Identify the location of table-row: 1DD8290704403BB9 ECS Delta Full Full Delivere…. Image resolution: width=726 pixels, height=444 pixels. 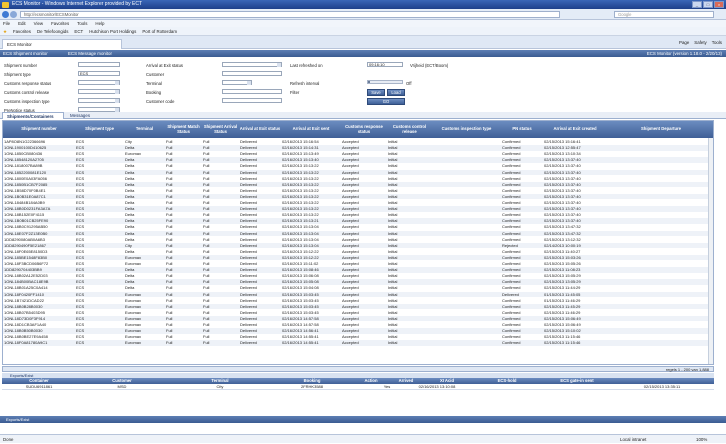
(358, 270).